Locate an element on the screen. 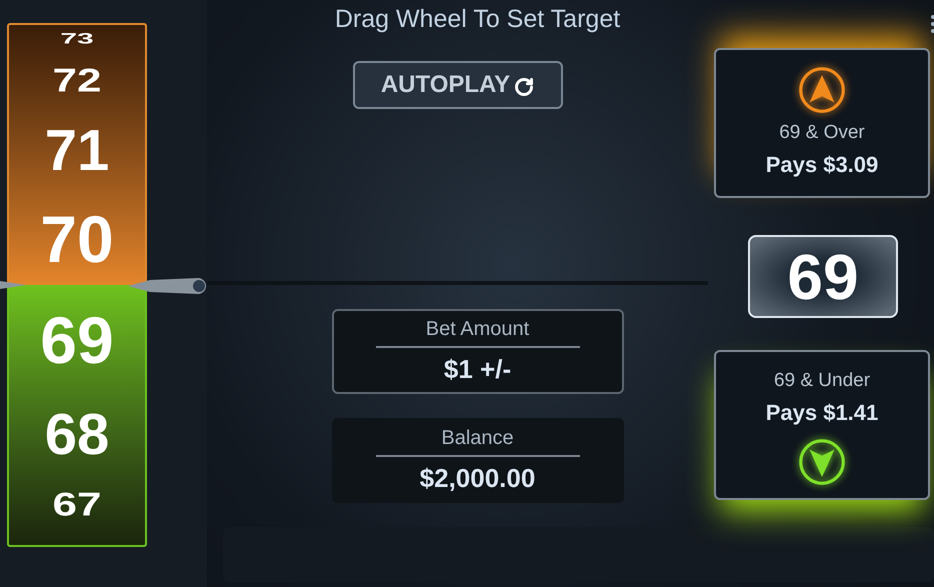  field-value: $2,000.00 is located at coordinates (478, 478).